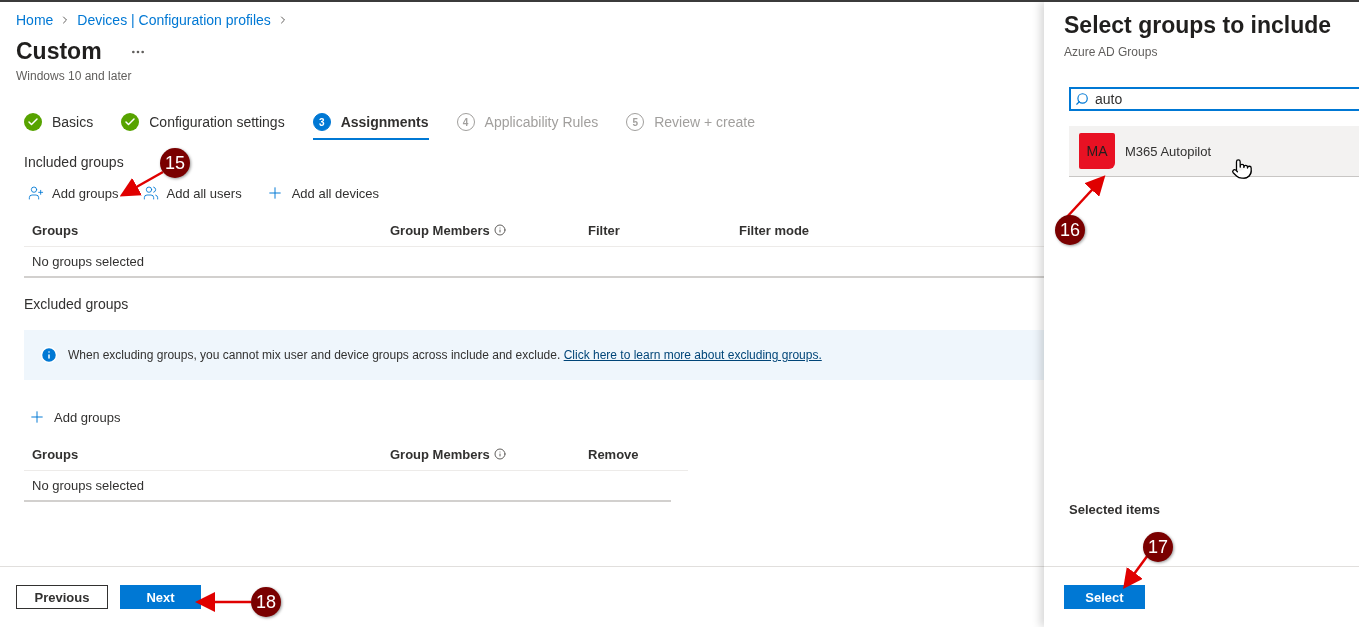 The width and height of the screenshot is (1359, 627). What do you see at coordinates (1115, 509) in the screenshot?
I see `selected-items-heading: Selected items` at bounding box center [1115, 509].